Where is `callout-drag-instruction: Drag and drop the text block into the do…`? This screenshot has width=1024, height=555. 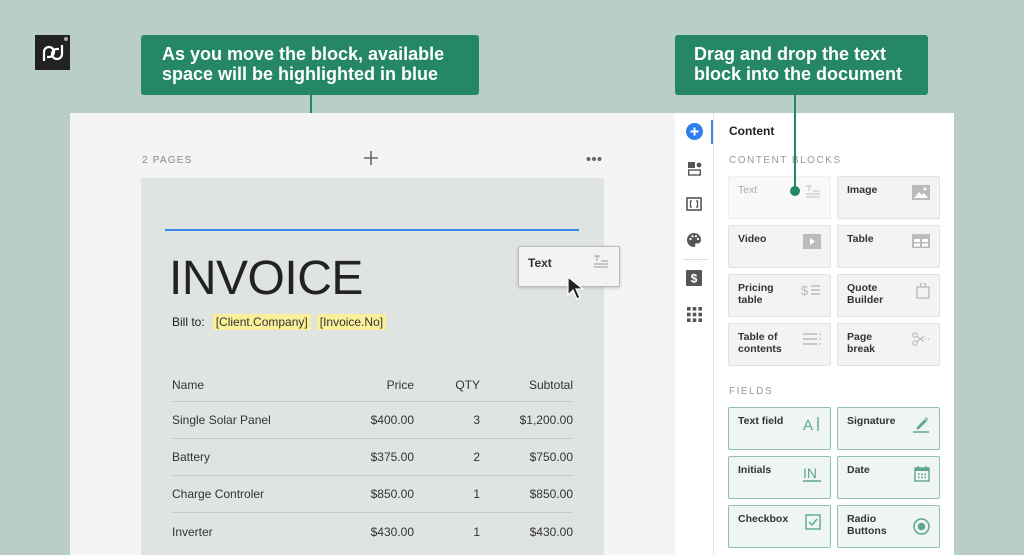
callout-drag-instruction: Drag and drop the text block into the do… is located at coordinates (801, 65).